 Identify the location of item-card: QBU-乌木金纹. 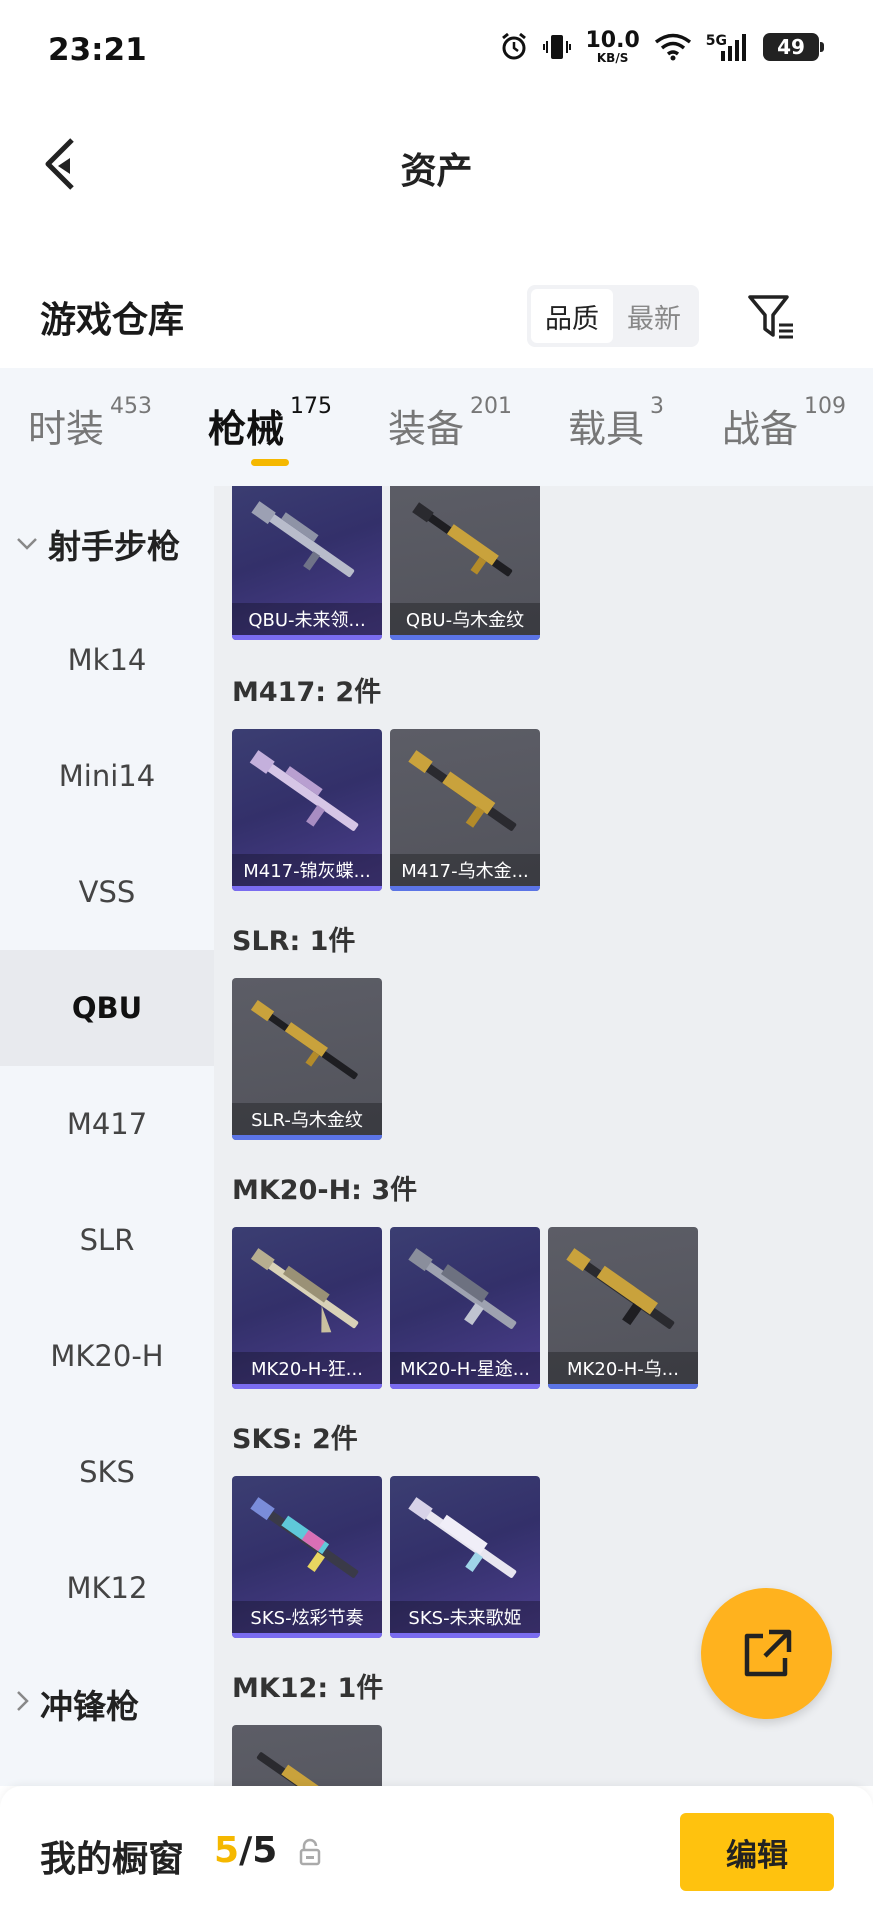
(465, 563).